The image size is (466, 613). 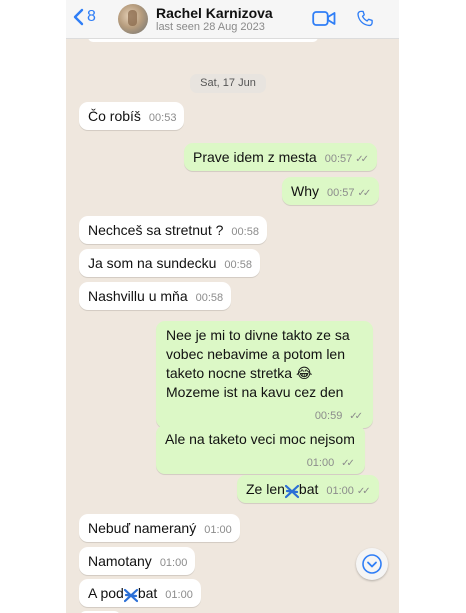 I want to click on phone-icon, so click(x=365, y=18).